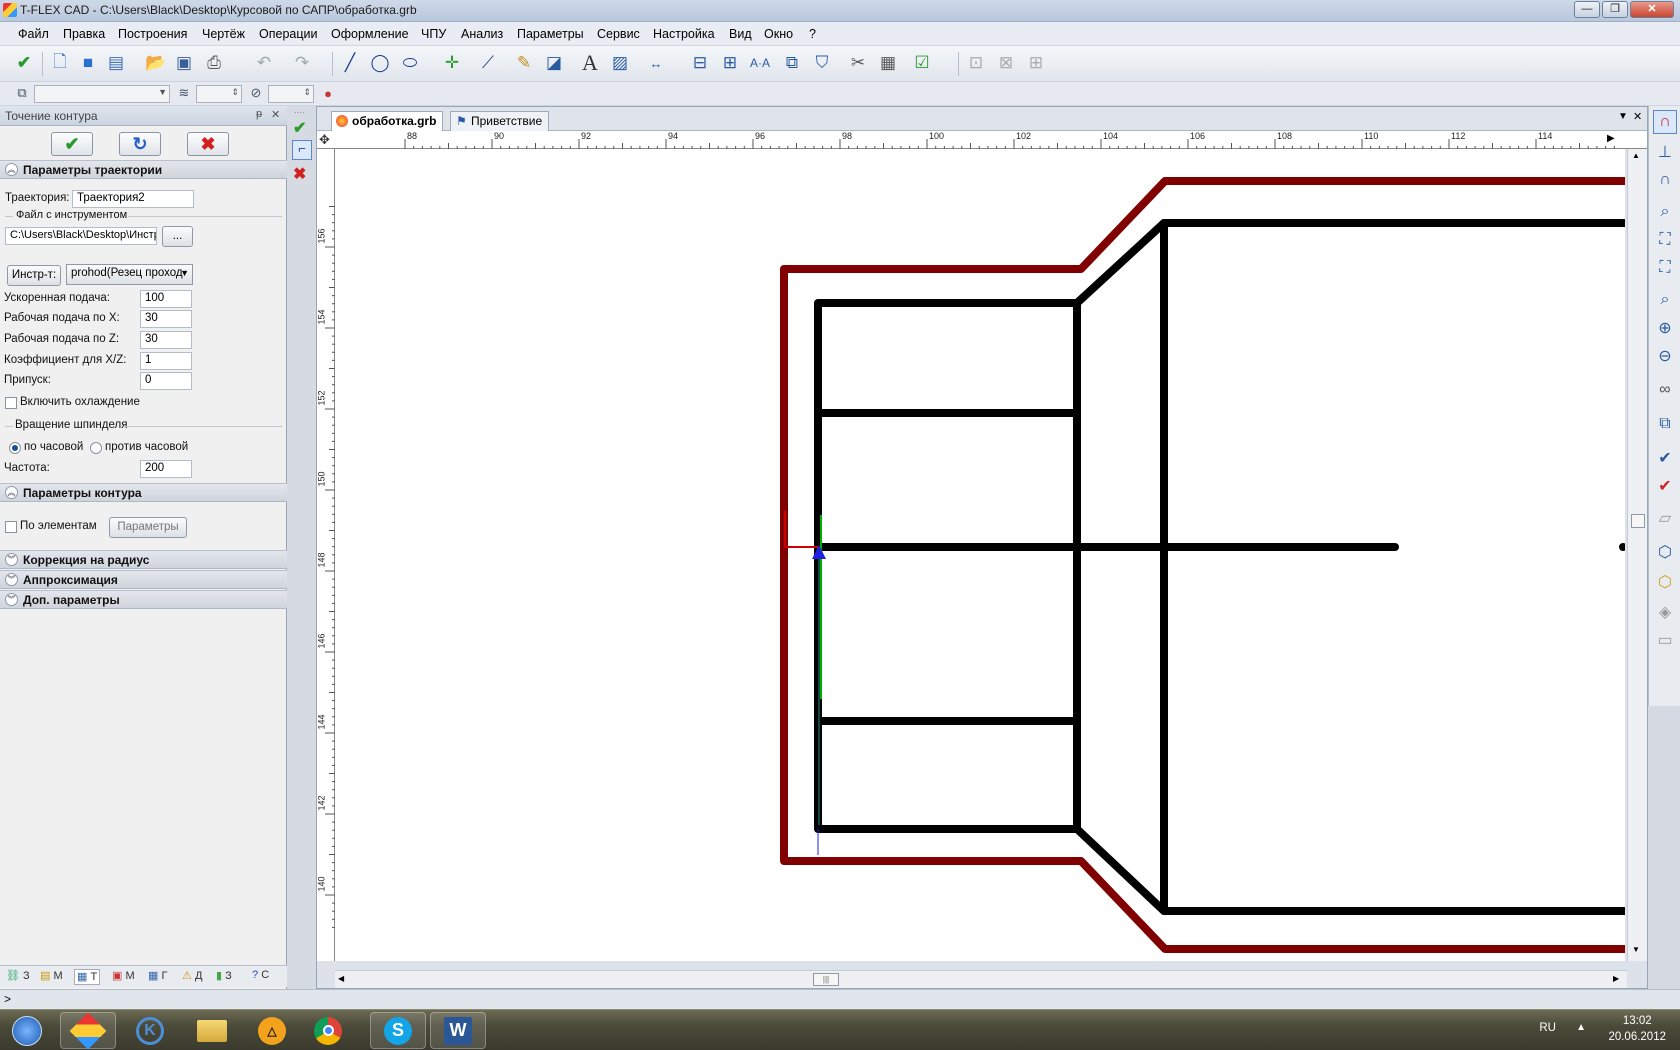 The width and height of the screenshot is (1680, 1050). Describe the element at coordinates (1638, 521) in the screenshot. I see `vertical-scroll-thumb` at that location.